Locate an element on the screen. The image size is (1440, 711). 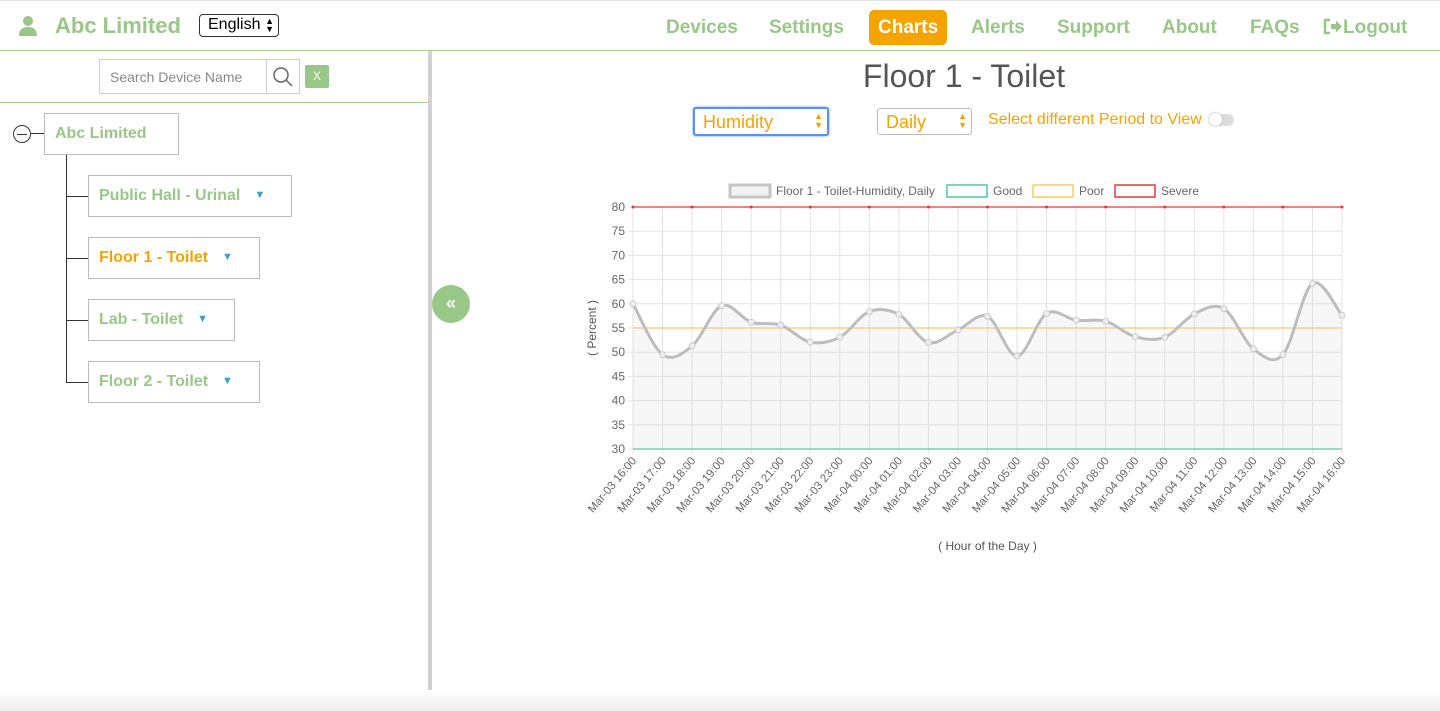
user-icon is located at coordinates (28, 26).